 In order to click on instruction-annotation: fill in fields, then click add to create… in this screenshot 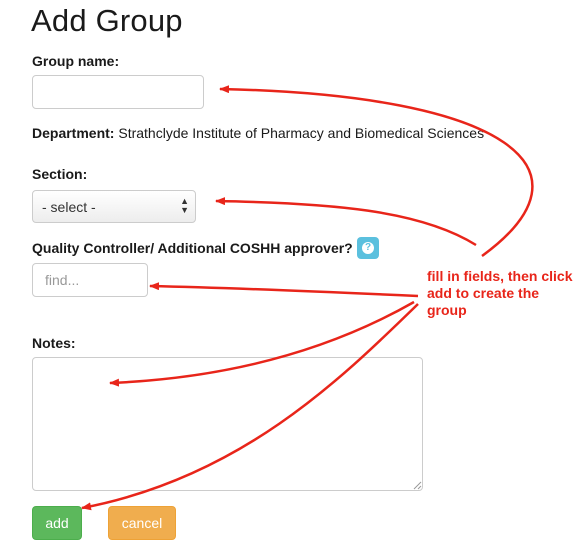, I will do `click(500, 293)`.